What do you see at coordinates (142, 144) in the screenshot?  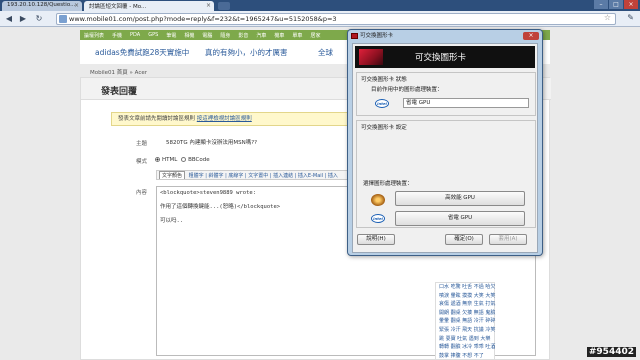 I see `subject-label: 主題` at bounding box center [142, 144].